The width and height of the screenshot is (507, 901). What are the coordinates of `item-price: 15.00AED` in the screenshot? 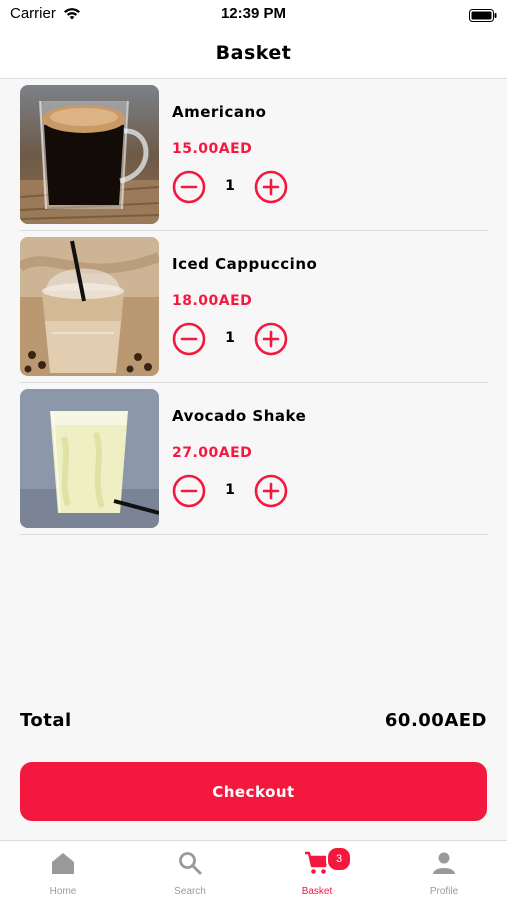 It's located at (212, 149).